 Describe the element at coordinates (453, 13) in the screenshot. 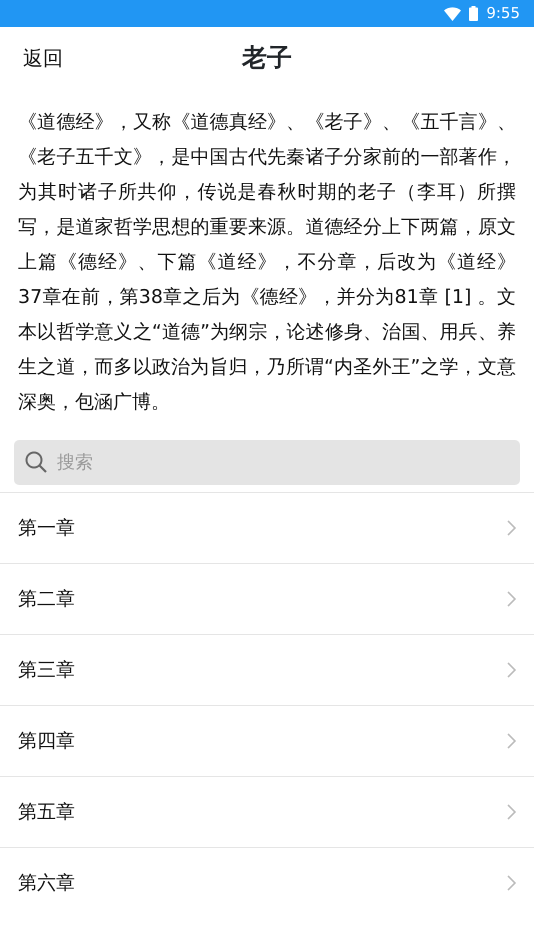

I see `wifi-icon` at that location.